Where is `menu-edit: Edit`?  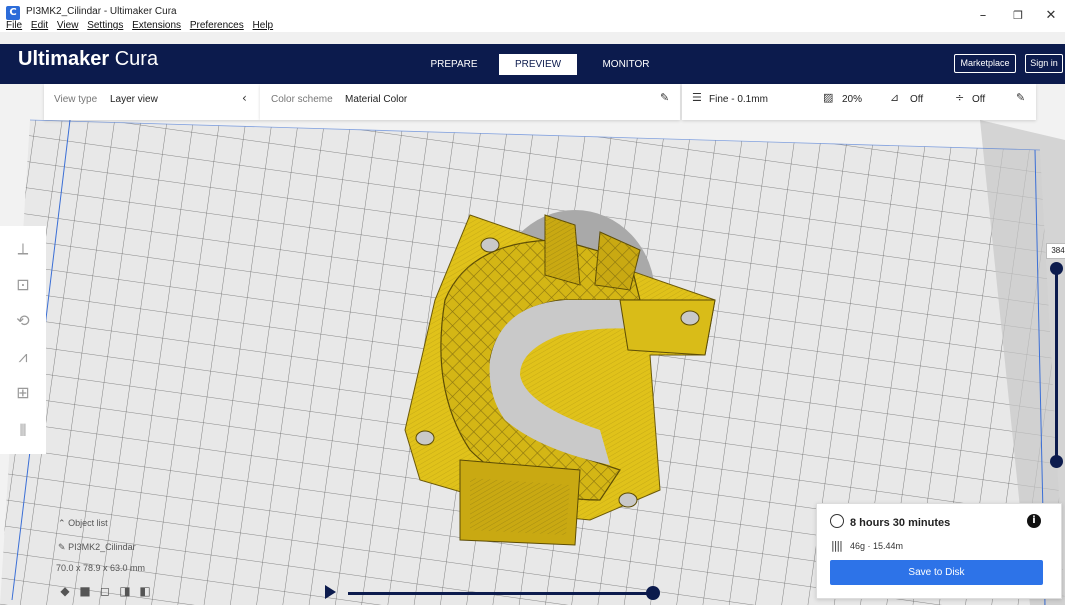 menu-edit: Edit is located at coordinates (39, 25).